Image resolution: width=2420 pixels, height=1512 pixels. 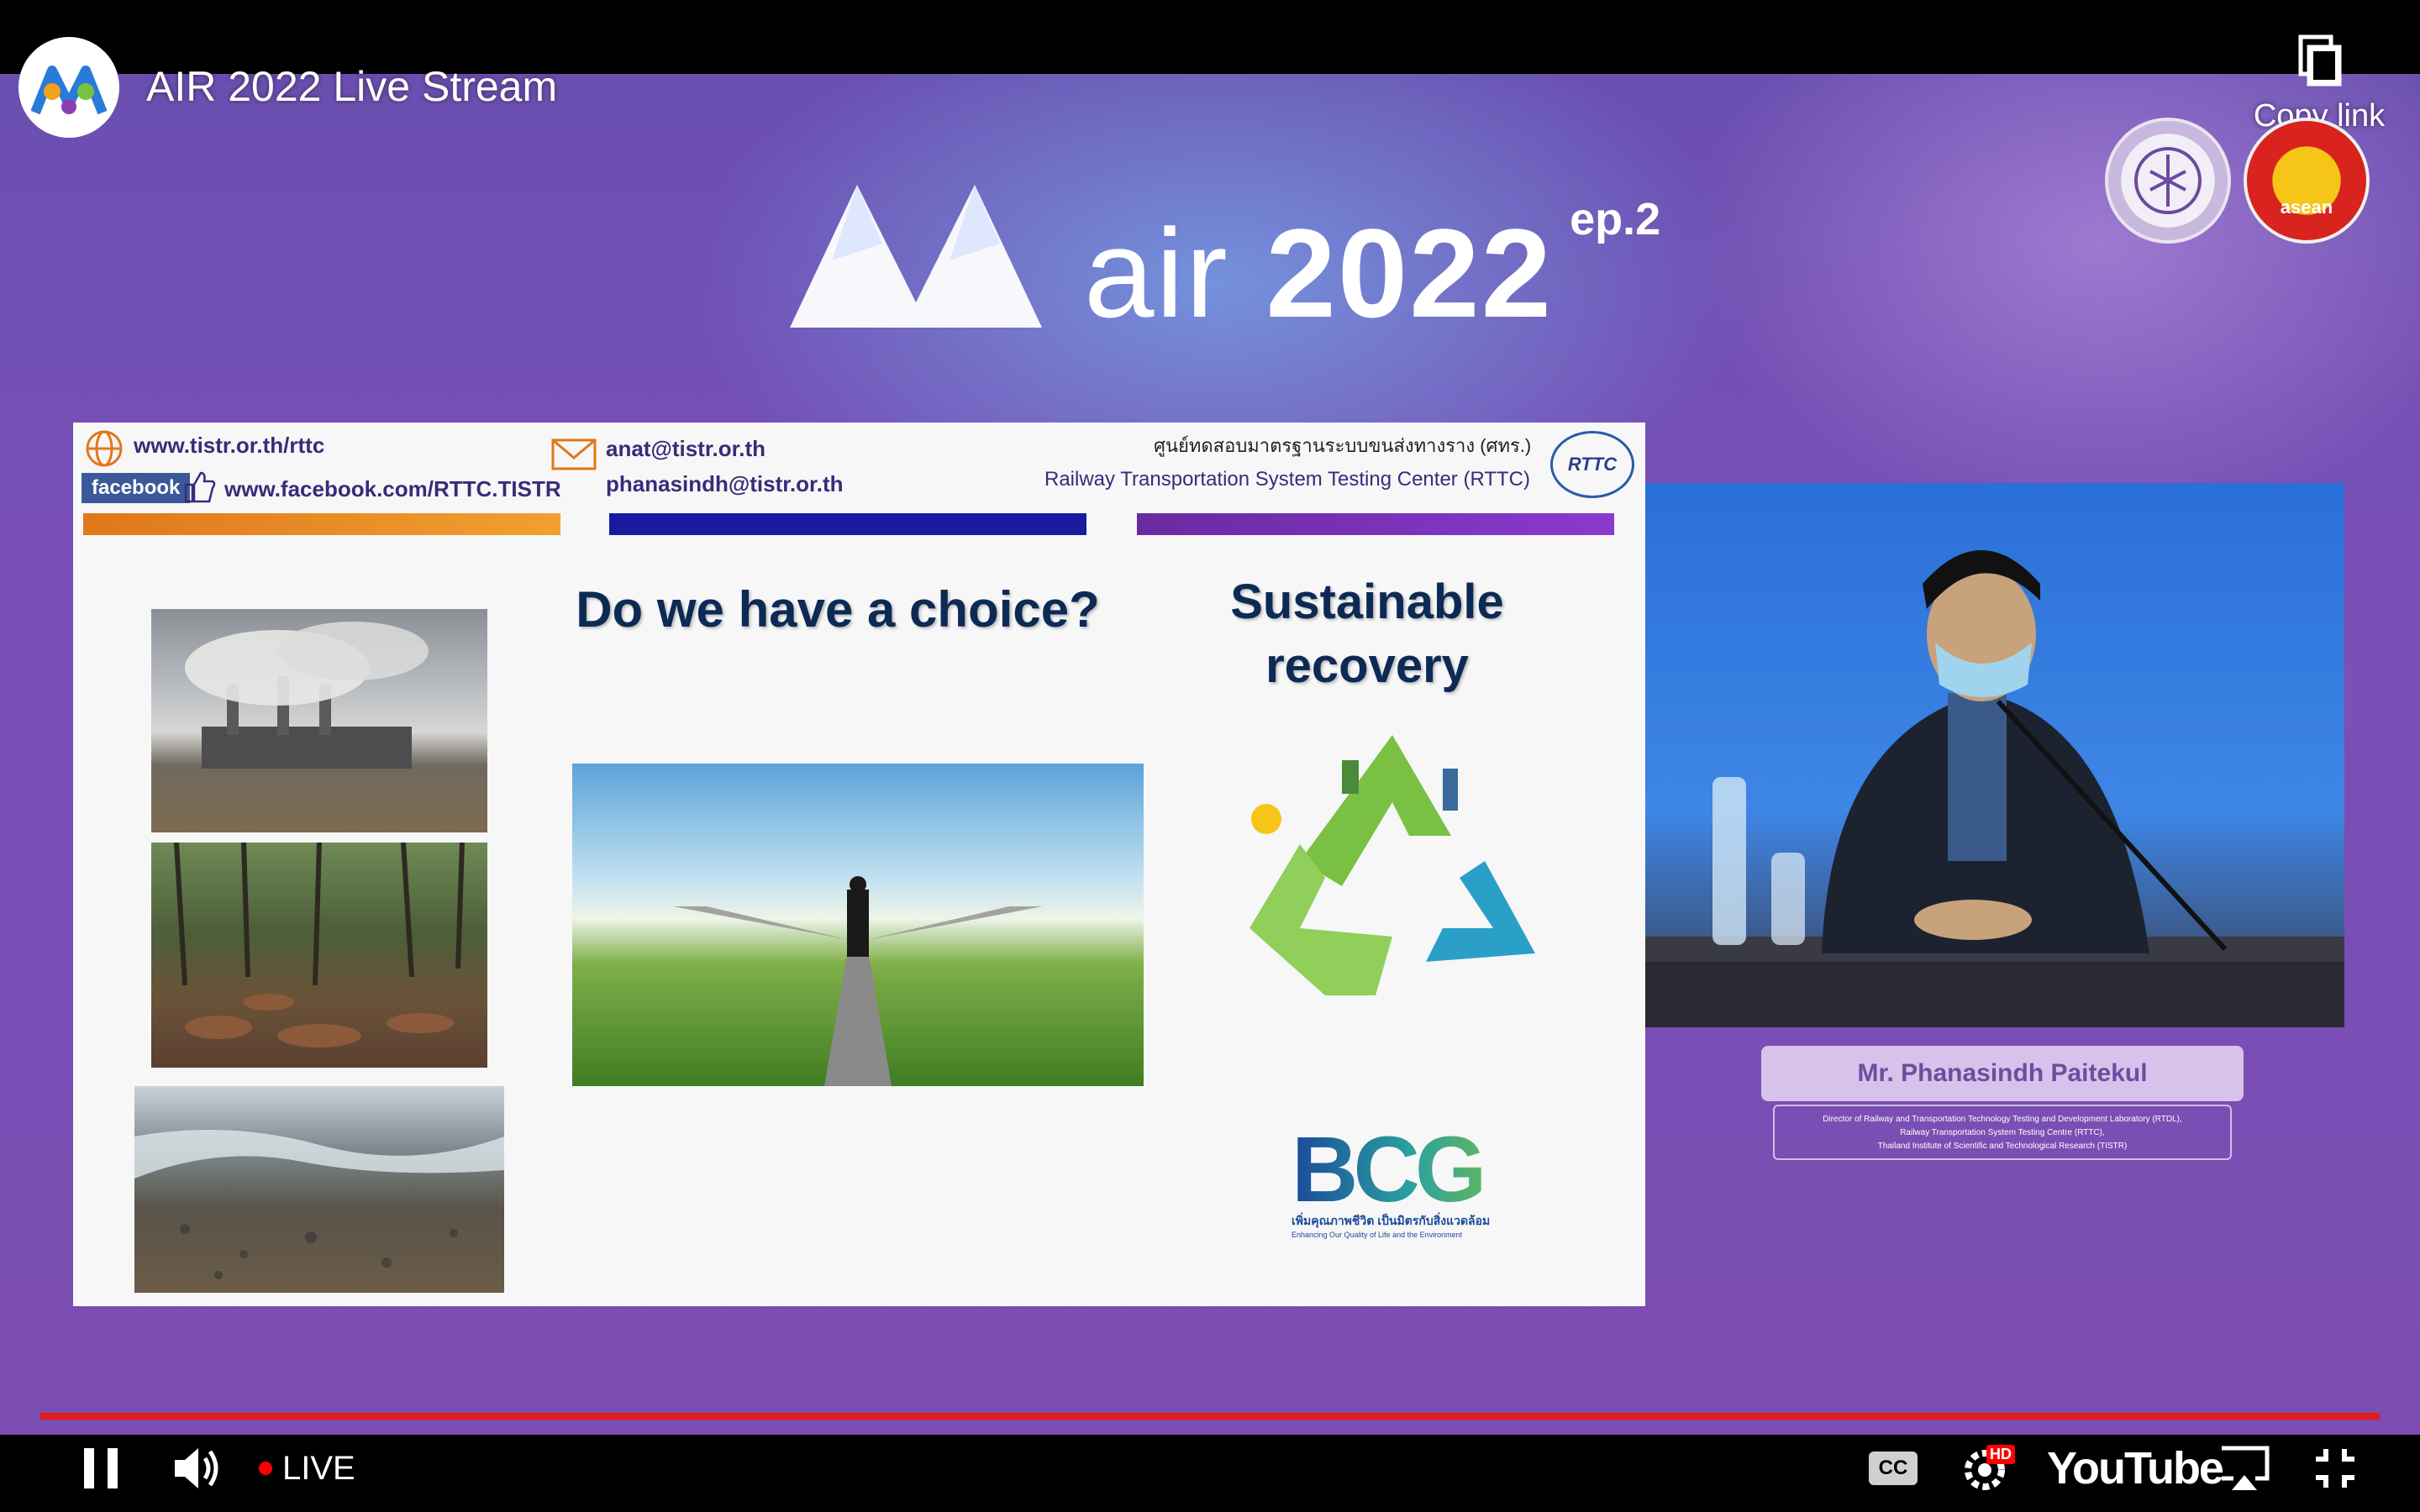 I want to click on air-logo-icon, so click(x=69, y=90).